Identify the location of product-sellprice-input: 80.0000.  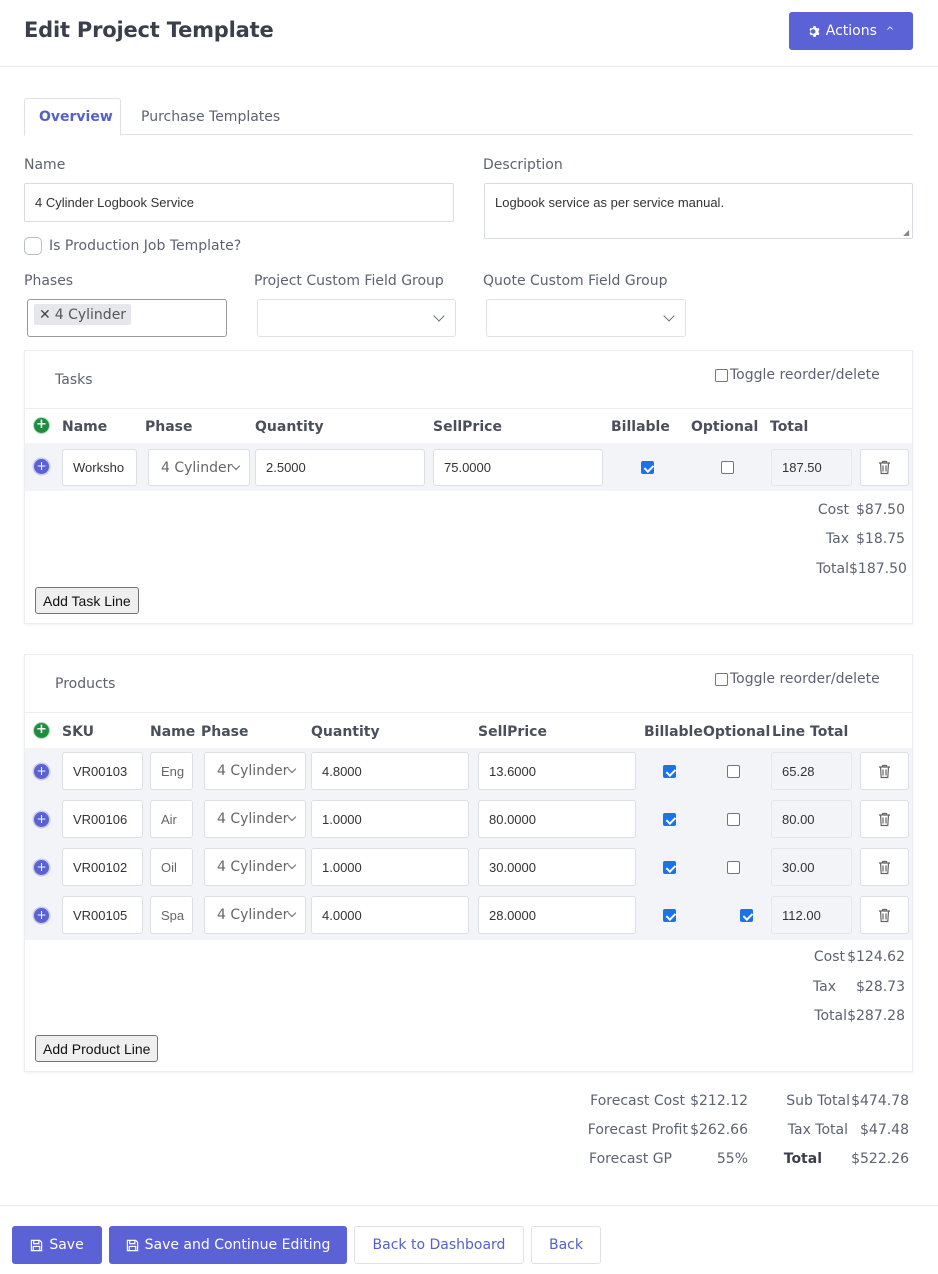
(557, 819).